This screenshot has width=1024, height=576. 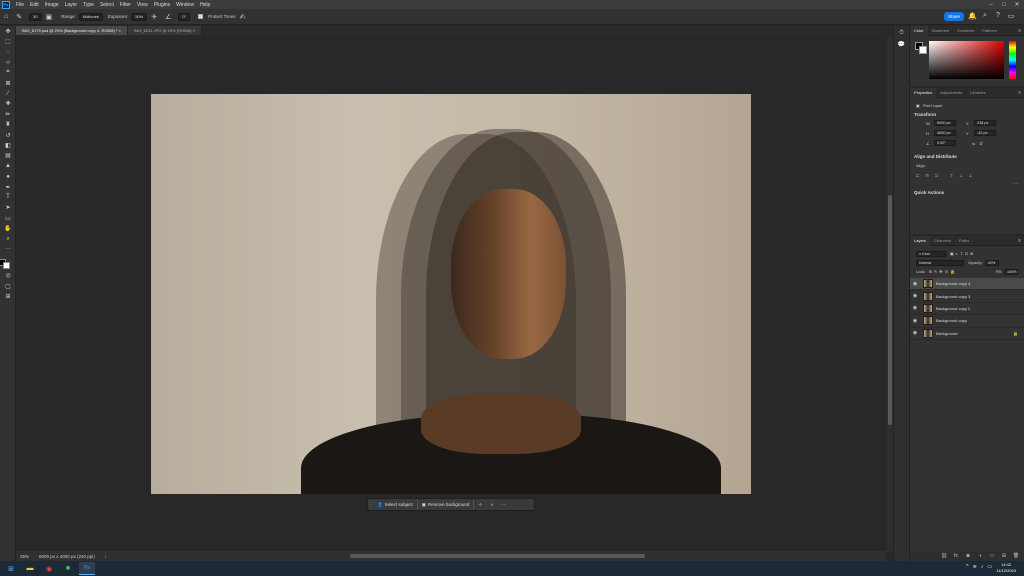 What do you see at coordinates (901, 33) in the screenshot?
I see `history-icon: ⏱` at bounding box center [901, 33].